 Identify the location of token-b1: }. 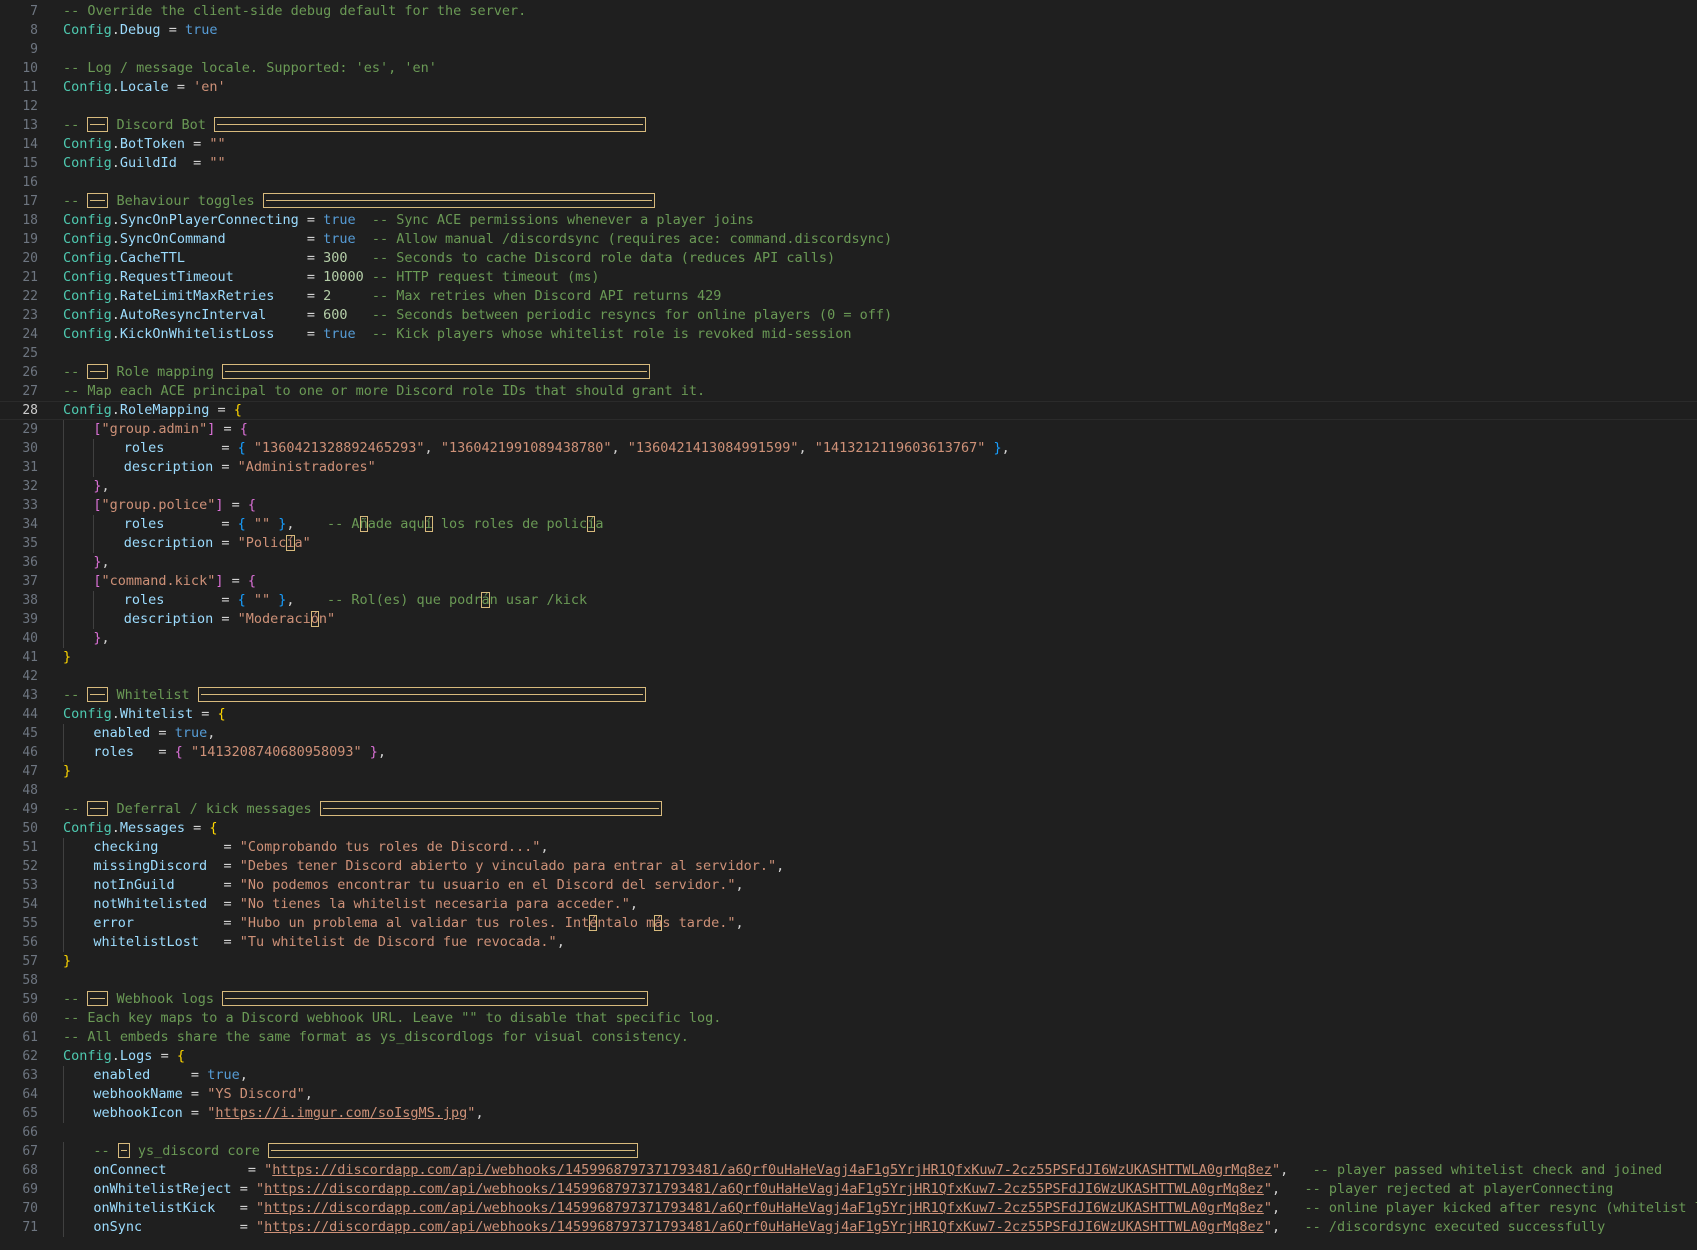
(67, 771).